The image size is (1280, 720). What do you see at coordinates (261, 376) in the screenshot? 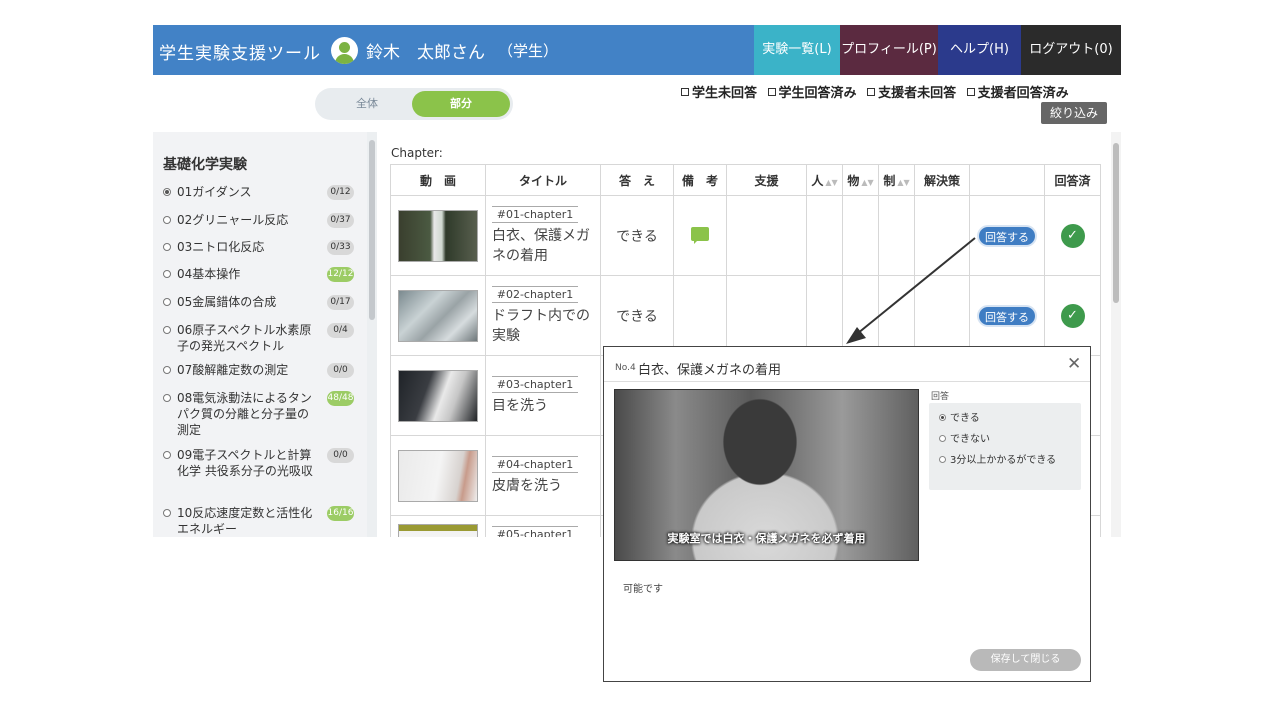
I see `sidebar-item: 07酸解離定数の測定 0/0` at bounding box center [261, 376].